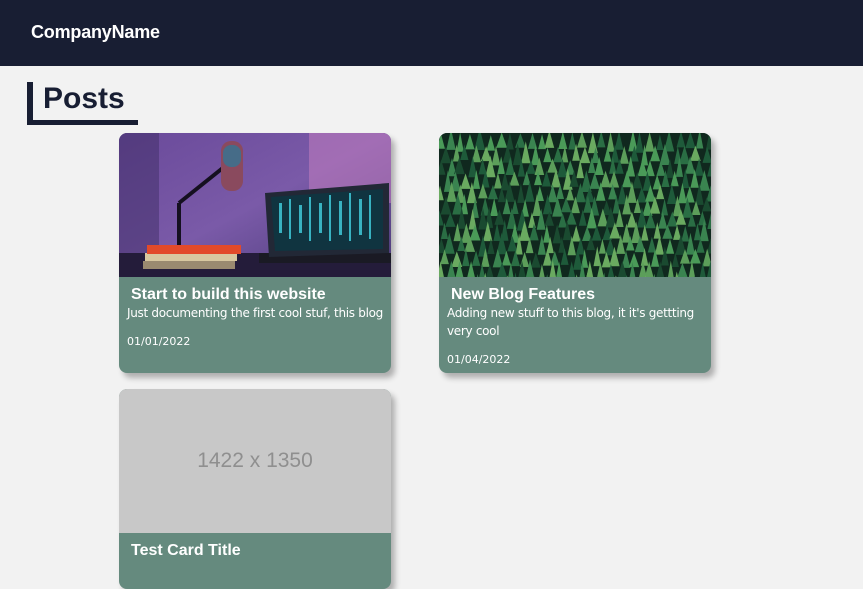 Image resolution: width=863 pixels, height=589 pixels. I want to click on post-date: 01/01/2022, so click(158, 341).